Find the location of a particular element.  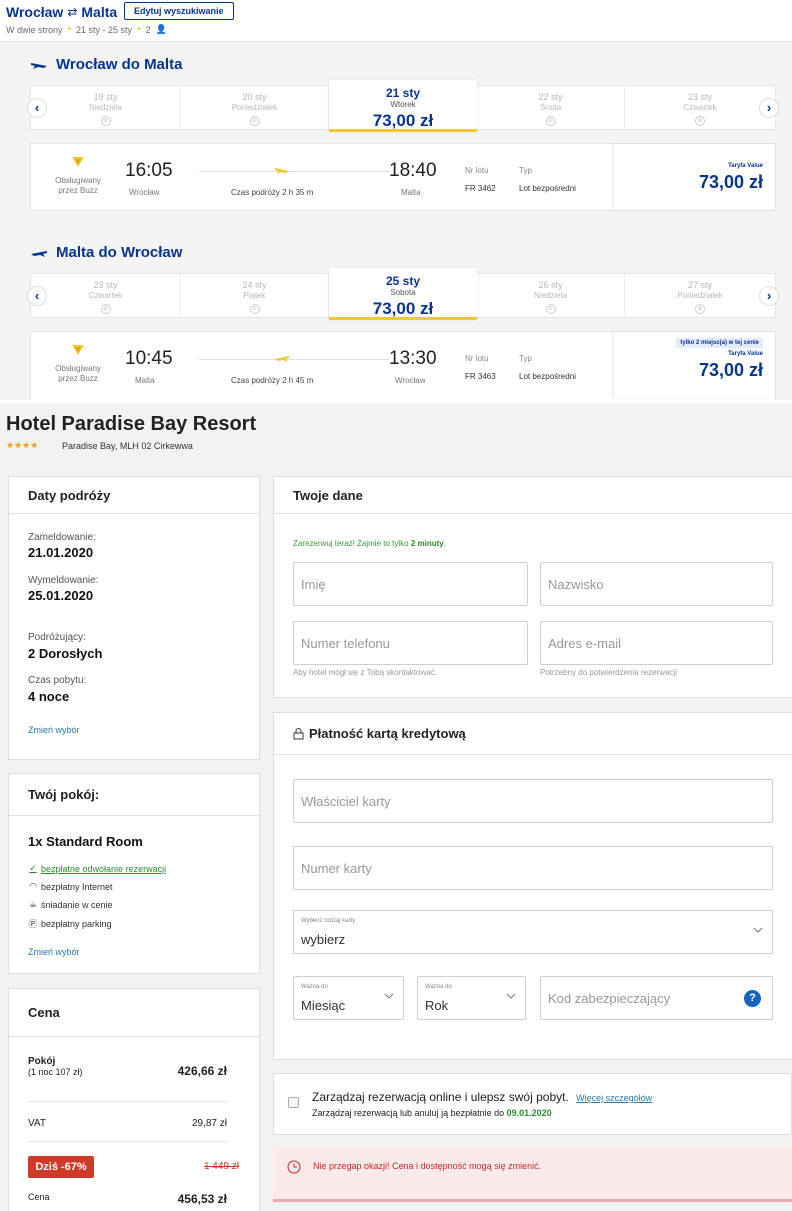

checkout-label: Wymeldowanie: is located at coordinates (63, 580).